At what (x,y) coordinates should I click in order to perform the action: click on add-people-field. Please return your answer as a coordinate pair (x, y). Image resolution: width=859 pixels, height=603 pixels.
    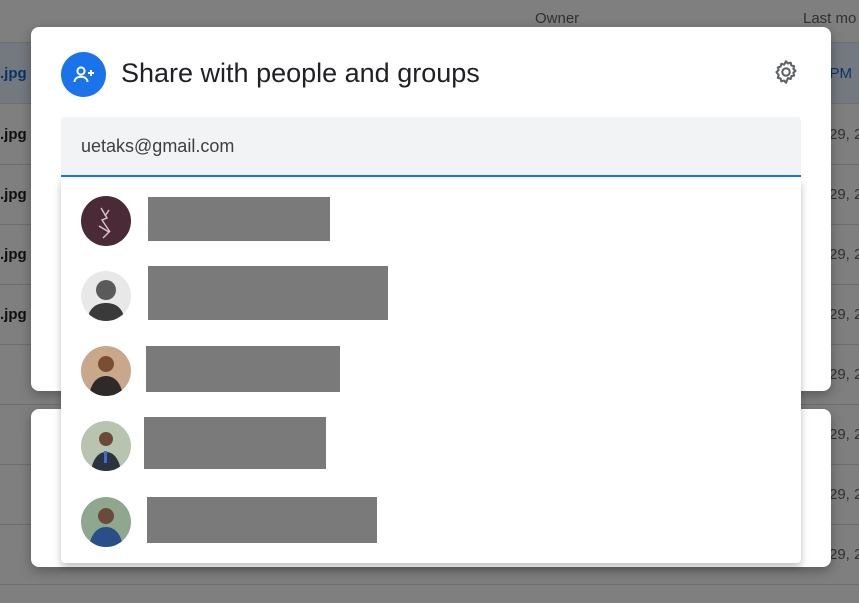
    Looking at the image, I should click on (431, 147).